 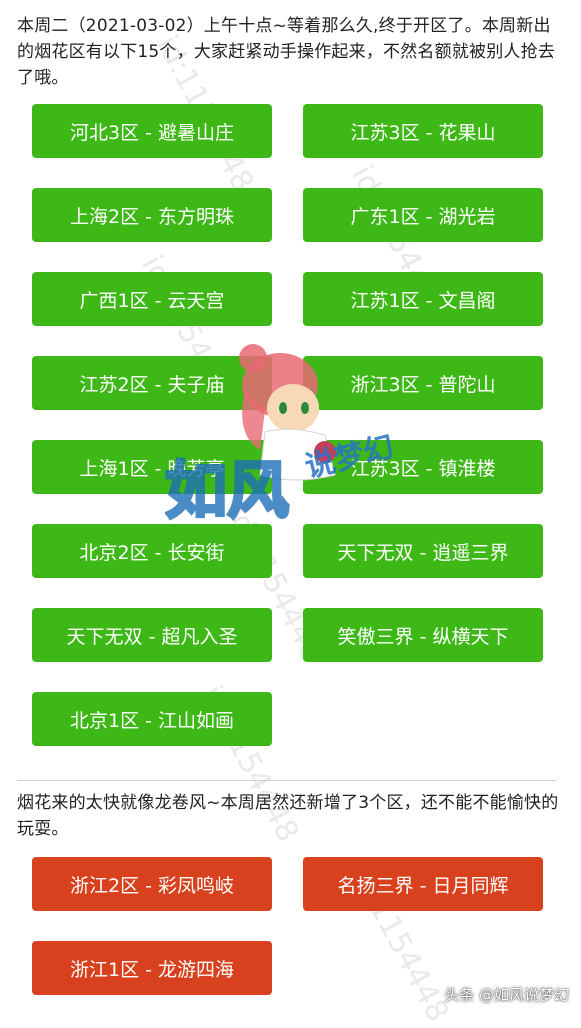 I want to click on server-button: 广东1区 - 湖光岩, so click(x=423, y=215).